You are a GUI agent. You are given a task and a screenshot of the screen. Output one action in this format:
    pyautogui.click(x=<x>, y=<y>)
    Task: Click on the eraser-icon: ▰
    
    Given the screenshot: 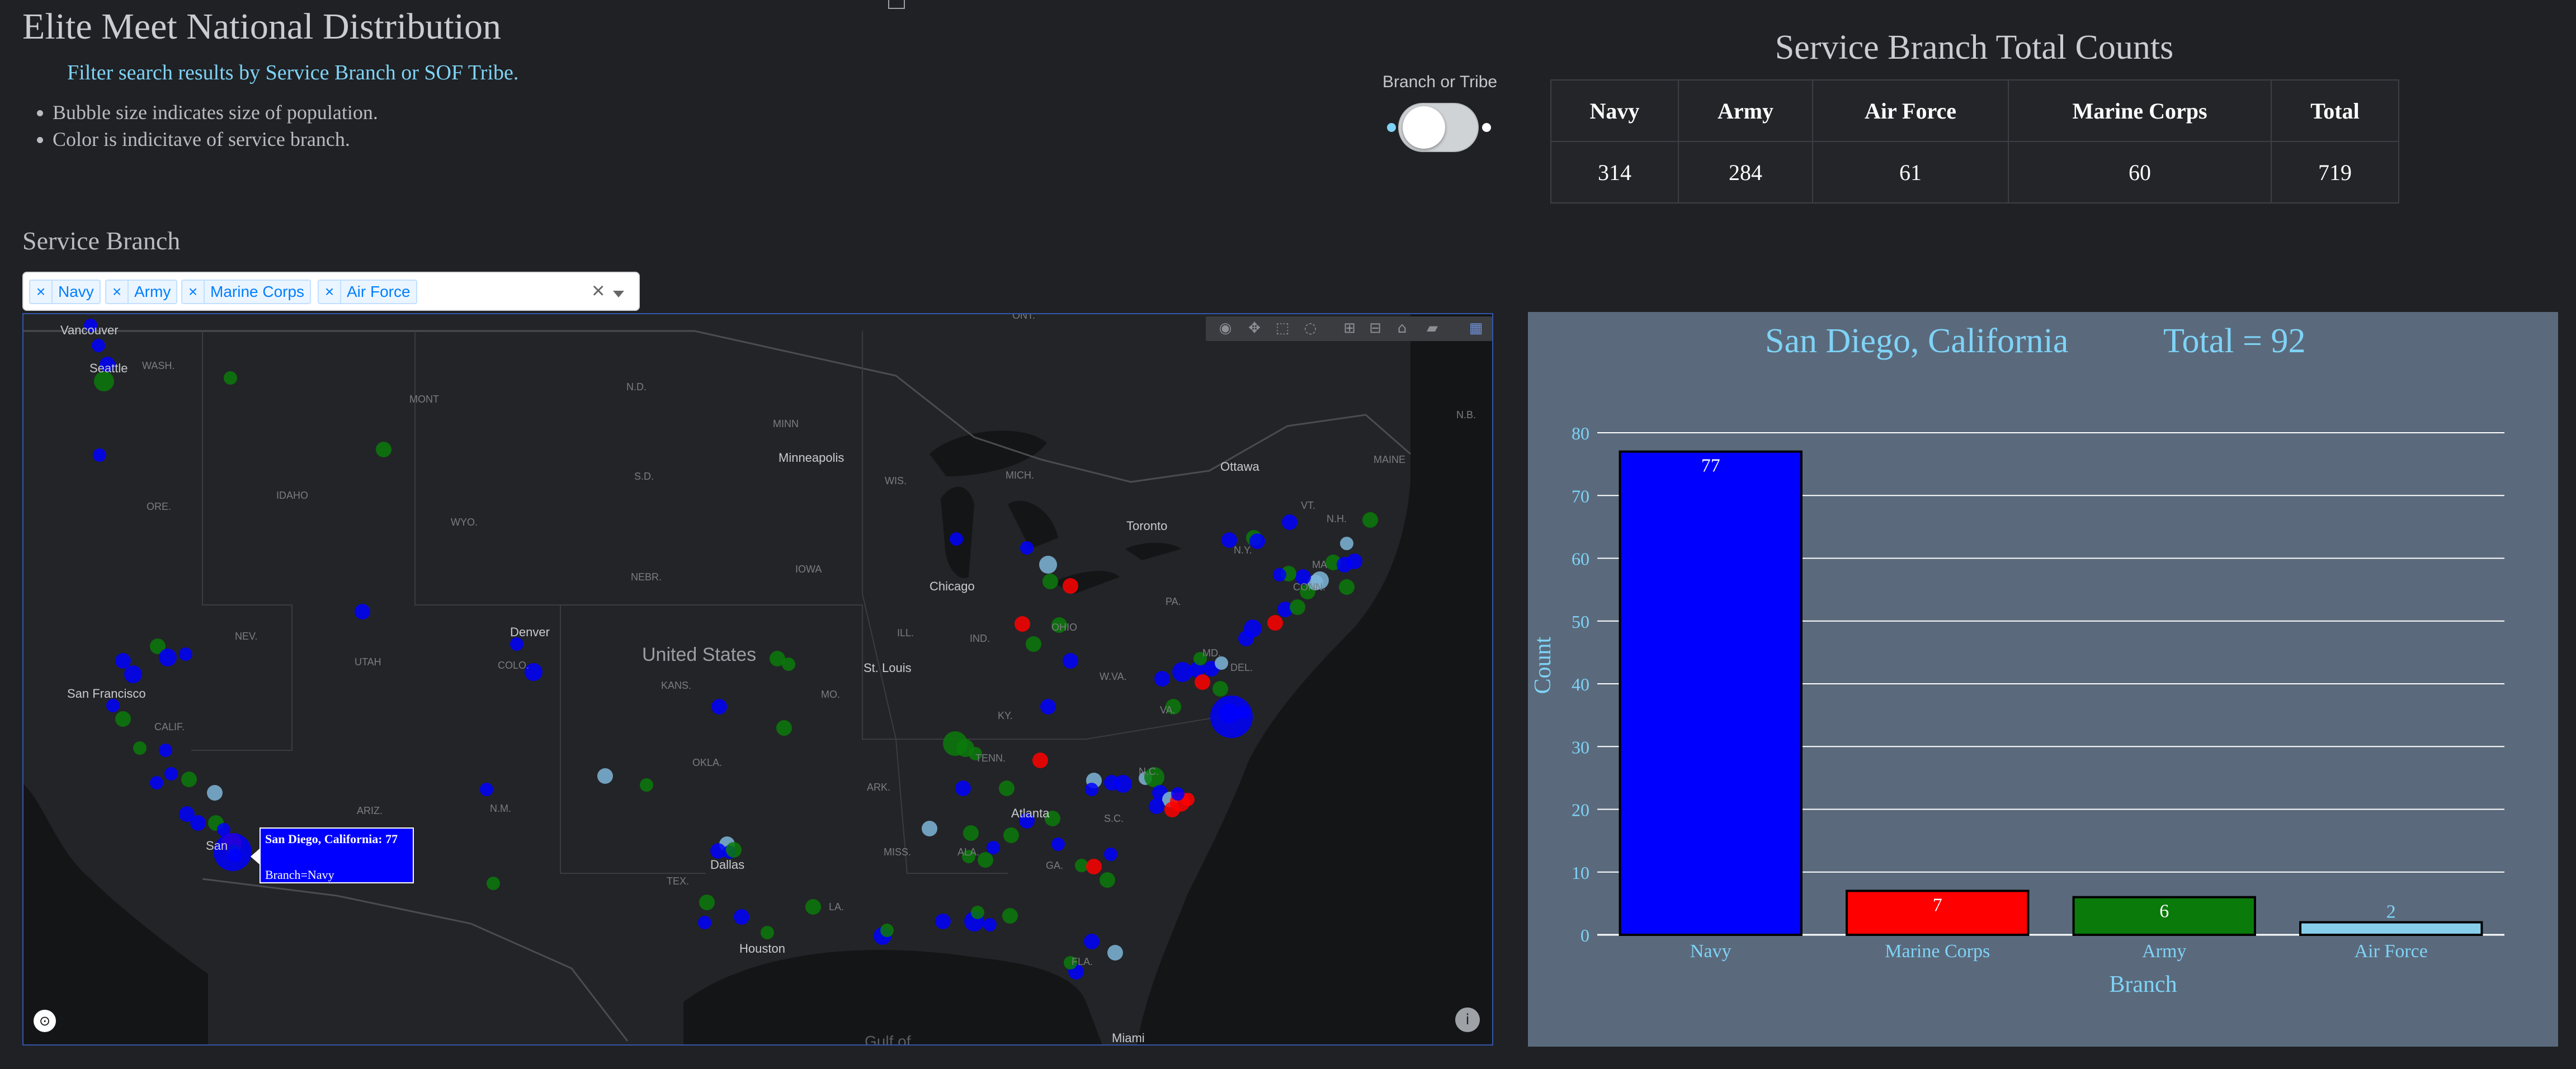 What is the action you would take?
    pyautogui.click(x=1432, y=328)
    